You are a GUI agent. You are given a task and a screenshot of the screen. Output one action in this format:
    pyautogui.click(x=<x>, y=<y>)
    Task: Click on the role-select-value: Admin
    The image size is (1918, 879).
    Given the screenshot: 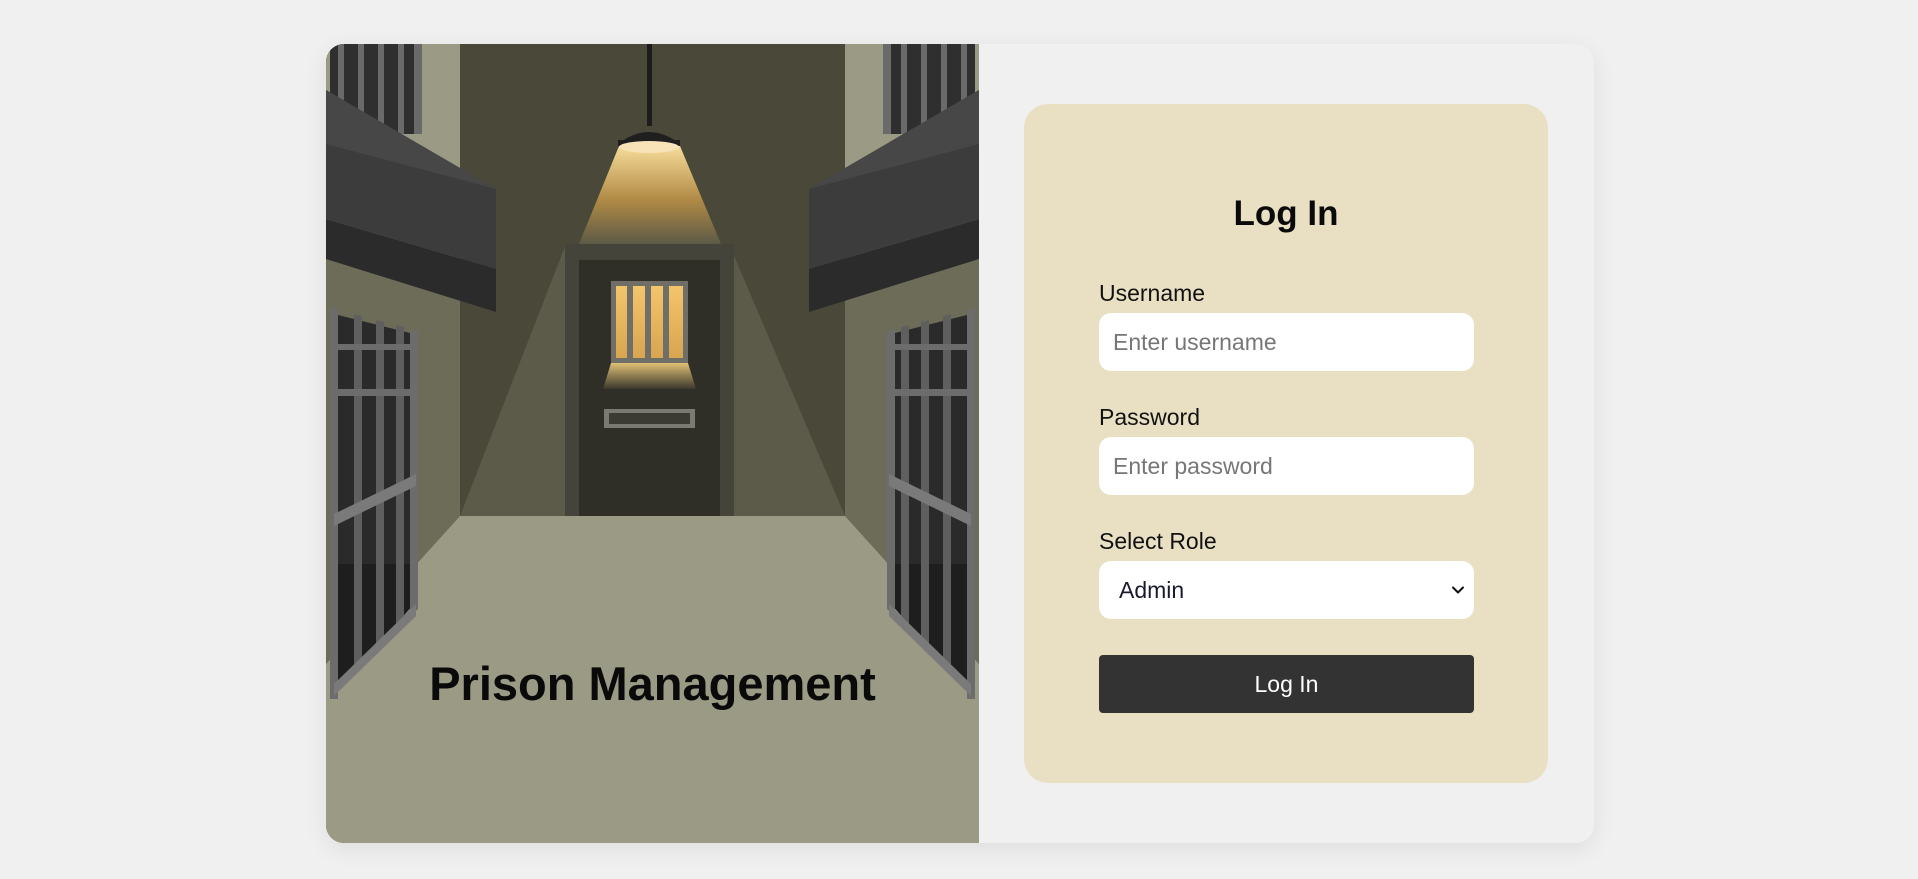 What is the action you would take?
    pyautogui.click(x=1152, y=590)
    